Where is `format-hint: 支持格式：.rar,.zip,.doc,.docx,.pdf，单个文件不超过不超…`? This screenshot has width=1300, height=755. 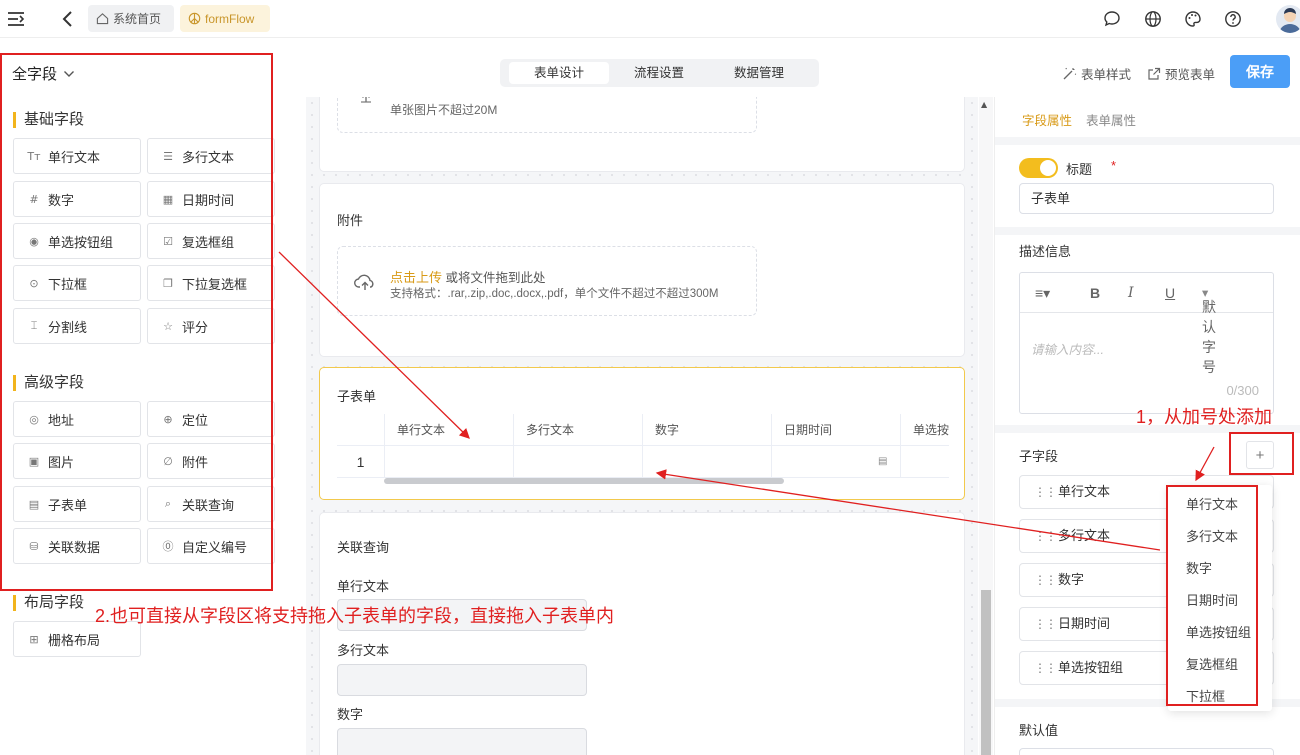 format-hint: 支持格式：.rar,.zip,.doc,.docx,.pdf，单个文件不超过不超… is located at coordinates (554, 294).